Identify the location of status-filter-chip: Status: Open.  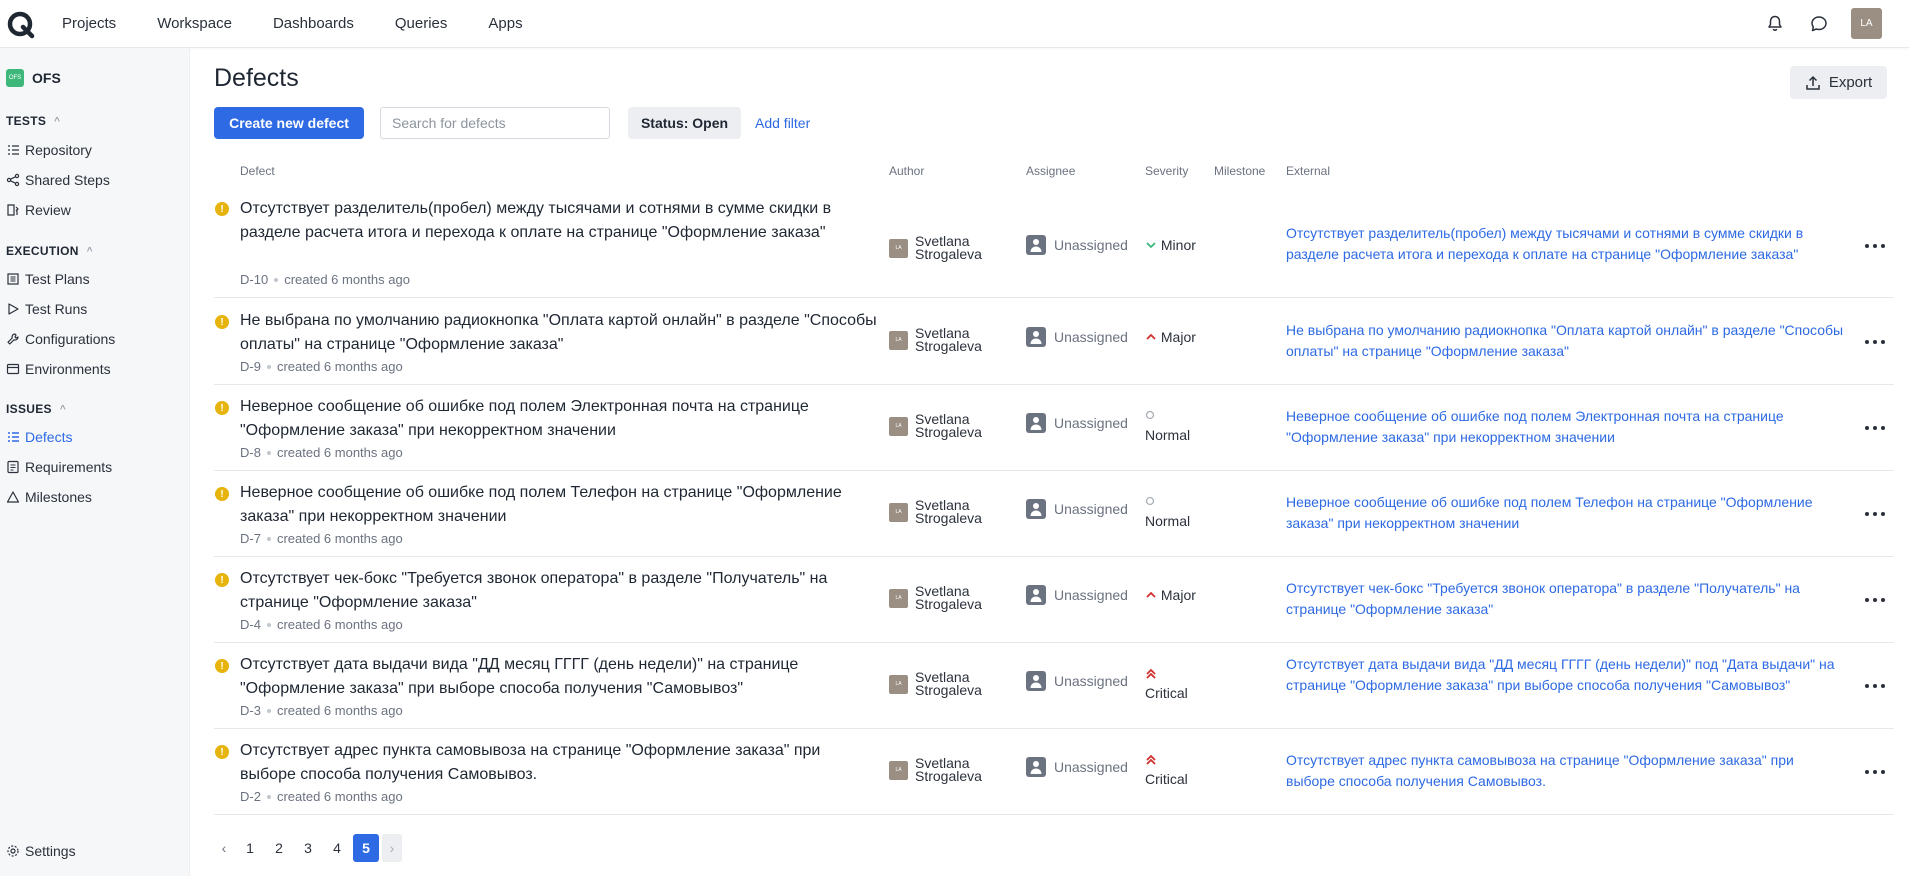
(684, 123).